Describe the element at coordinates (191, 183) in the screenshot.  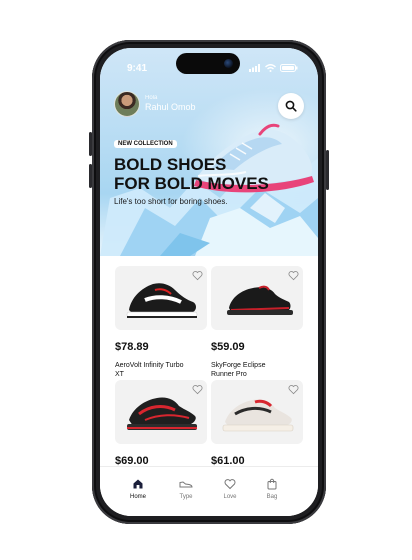
I see `hero-headline-line2: FOR BOLD MOVES` at that location.